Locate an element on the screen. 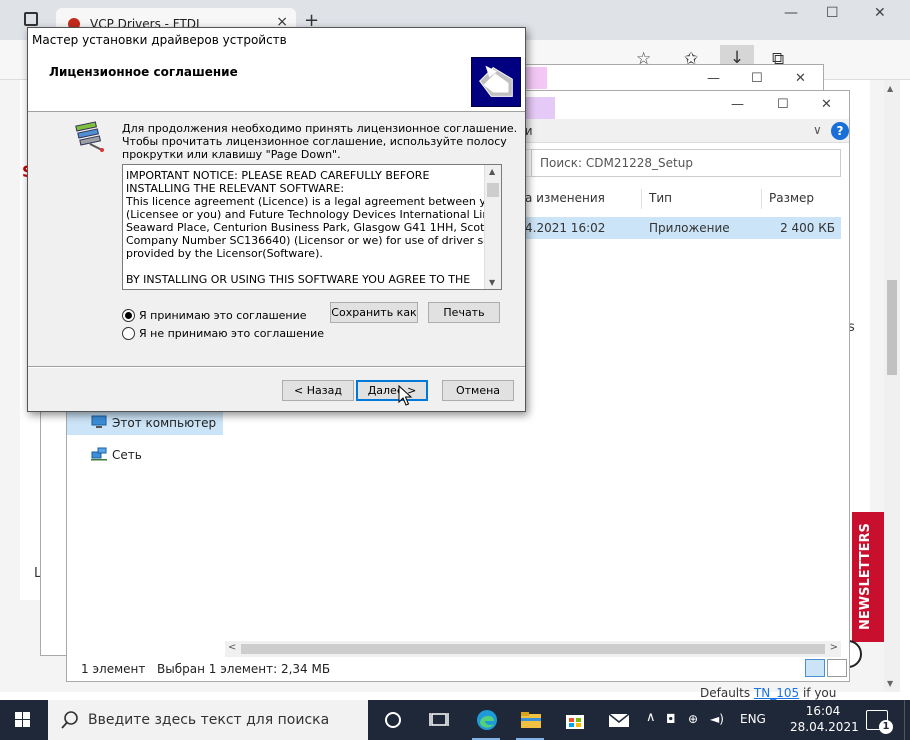  license-scrollbar: ▲ ▼ is located at coordinates (492, 227).